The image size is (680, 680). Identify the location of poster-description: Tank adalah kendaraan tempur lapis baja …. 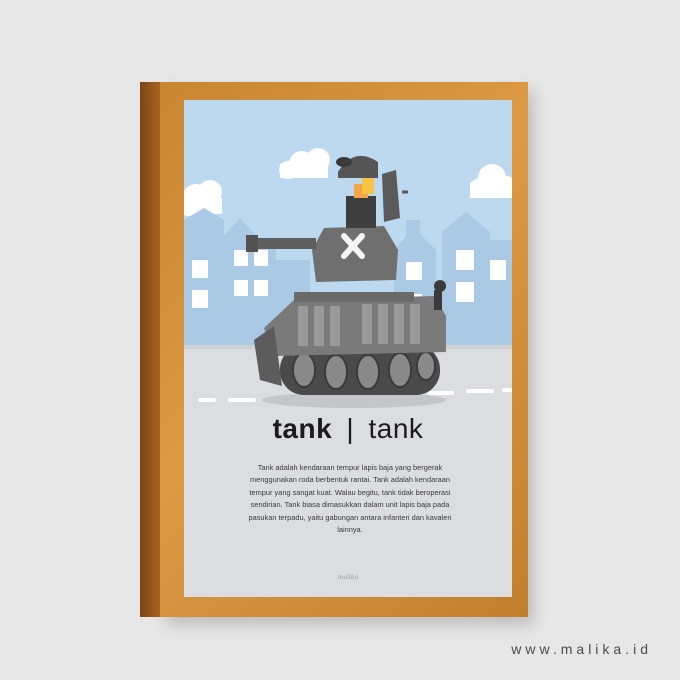
(350, 499).